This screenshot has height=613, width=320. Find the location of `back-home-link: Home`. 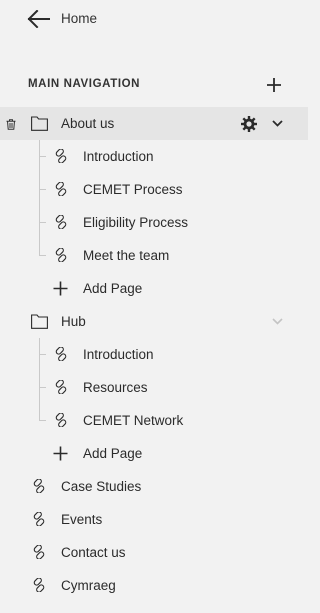

back-home-link: Home is located at coordinates (154, 19).